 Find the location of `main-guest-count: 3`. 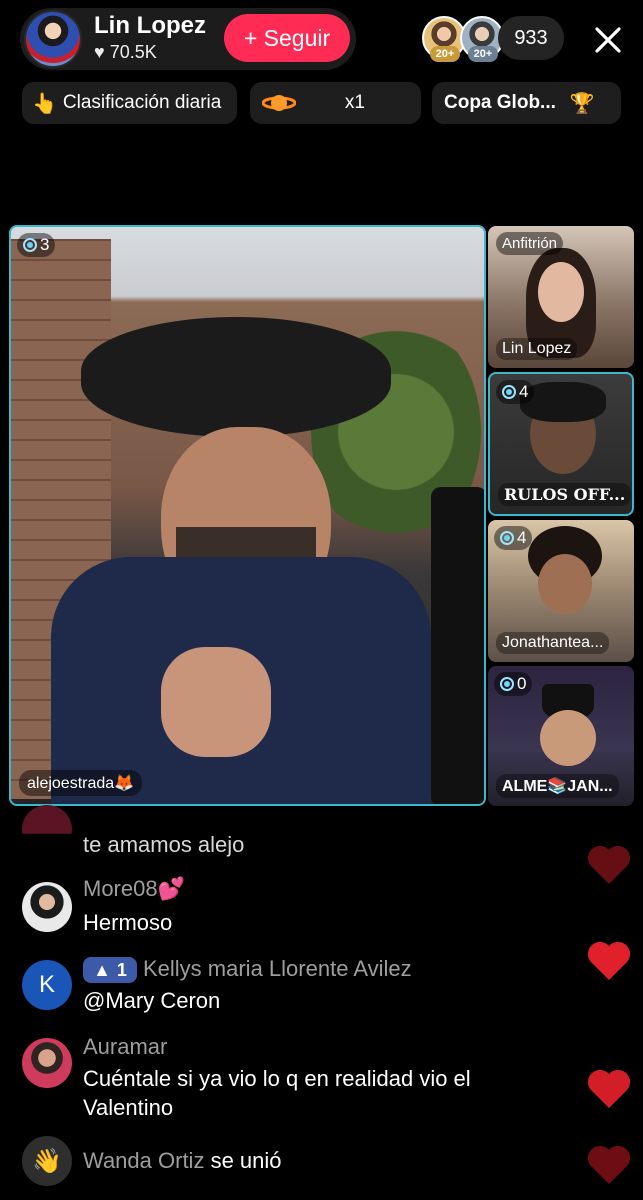

main-guest-count: 3 is located at coordinates (36, 245).